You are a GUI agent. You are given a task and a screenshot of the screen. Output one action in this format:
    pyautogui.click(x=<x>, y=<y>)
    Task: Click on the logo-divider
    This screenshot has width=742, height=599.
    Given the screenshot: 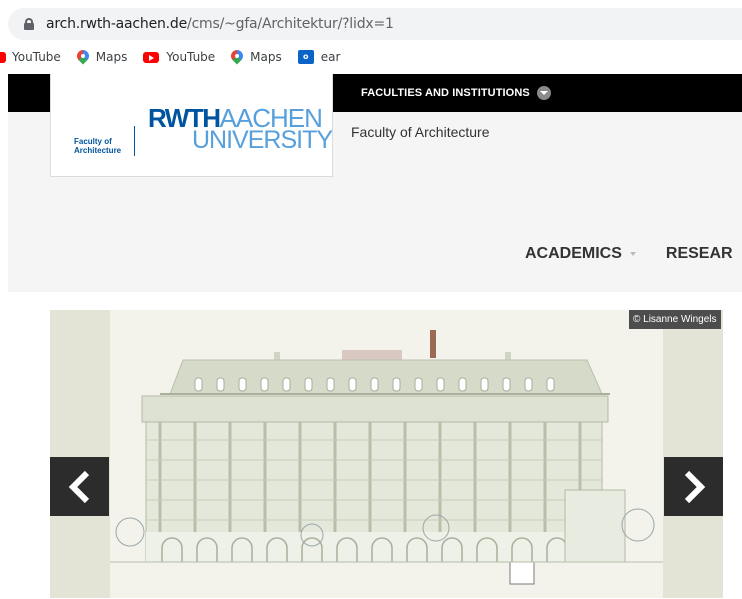 What is the action you would take?
    pyautogui.click(x=134, y=141)
    